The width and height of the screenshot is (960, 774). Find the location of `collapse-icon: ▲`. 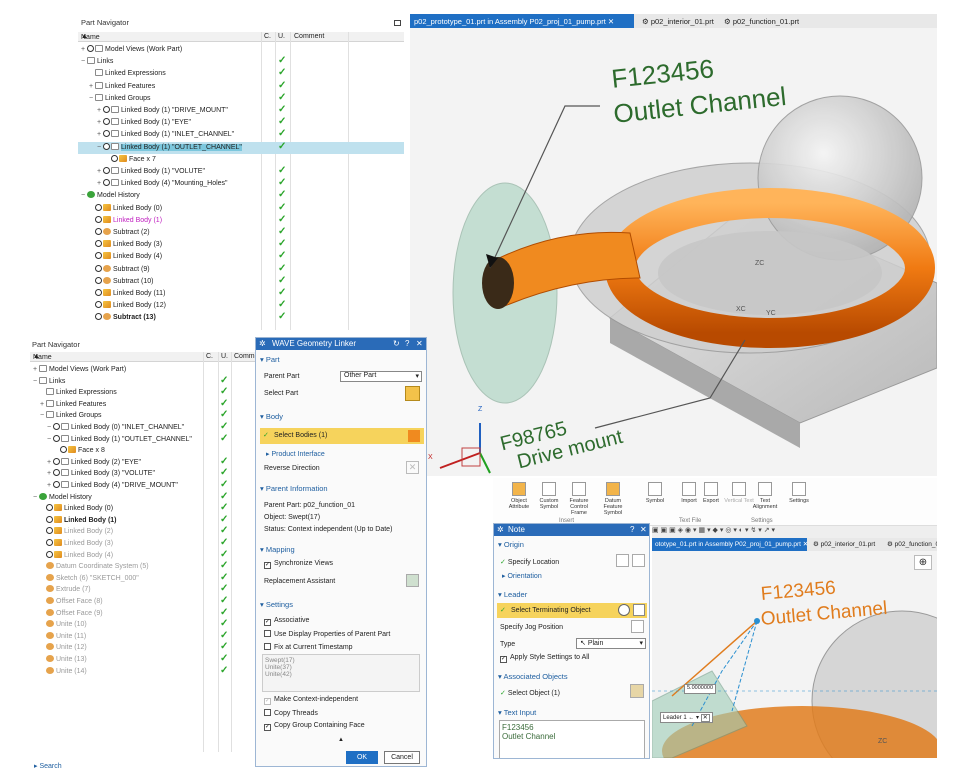

collapse-icon: ▲ is located at coordinates (341, 740).